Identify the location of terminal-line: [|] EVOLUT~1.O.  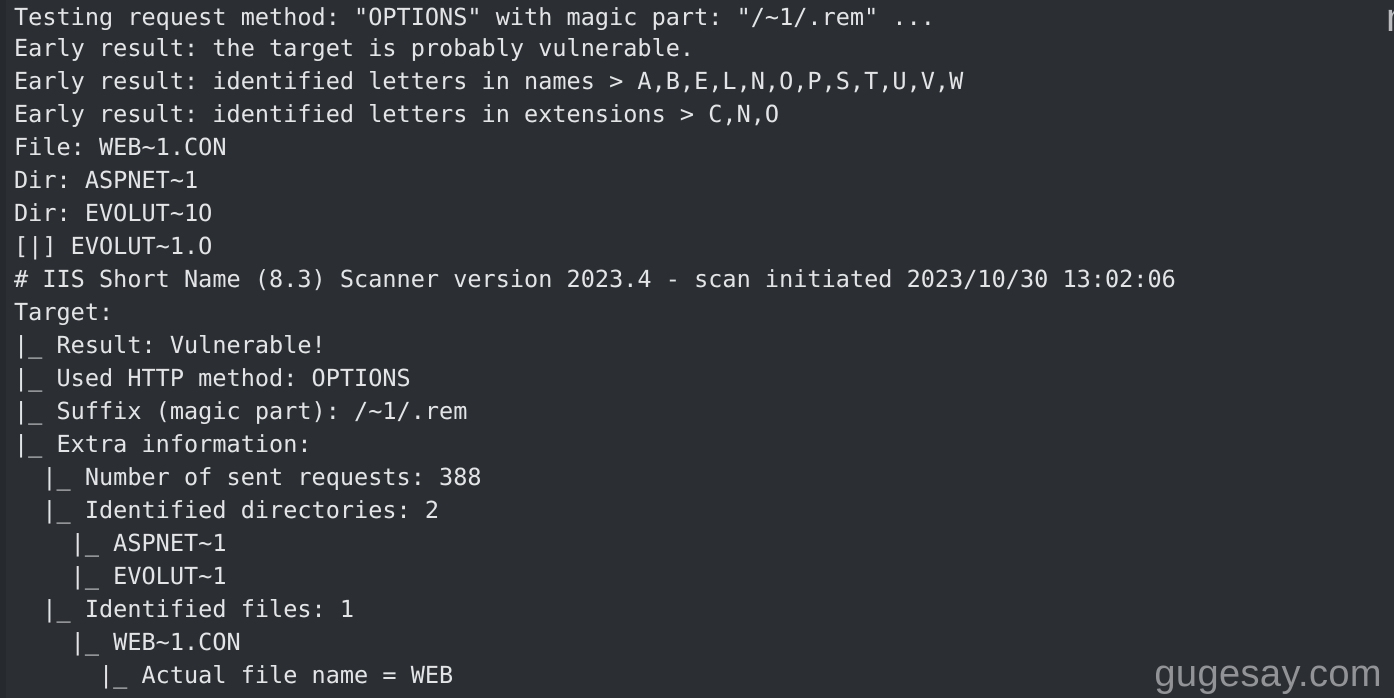
(113, 246).